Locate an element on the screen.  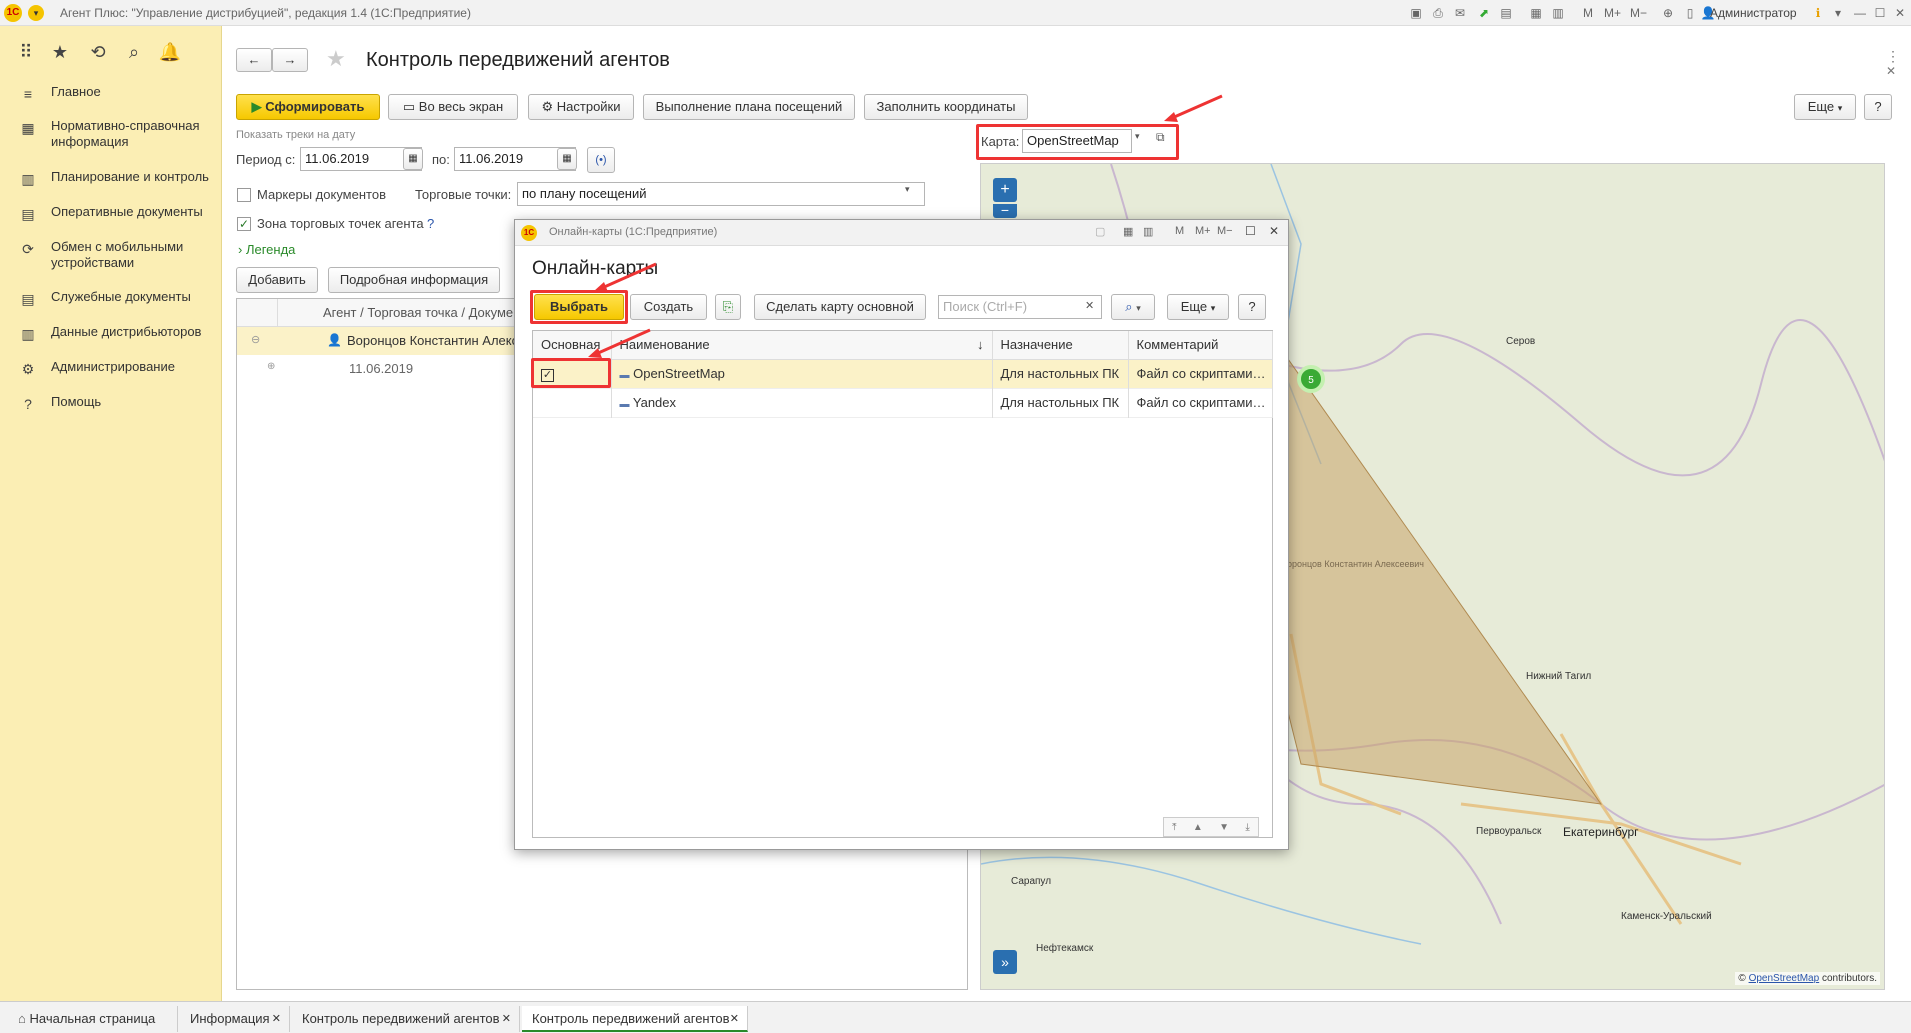
attribution-text: contributors. is located at coordinates (1849, 978).